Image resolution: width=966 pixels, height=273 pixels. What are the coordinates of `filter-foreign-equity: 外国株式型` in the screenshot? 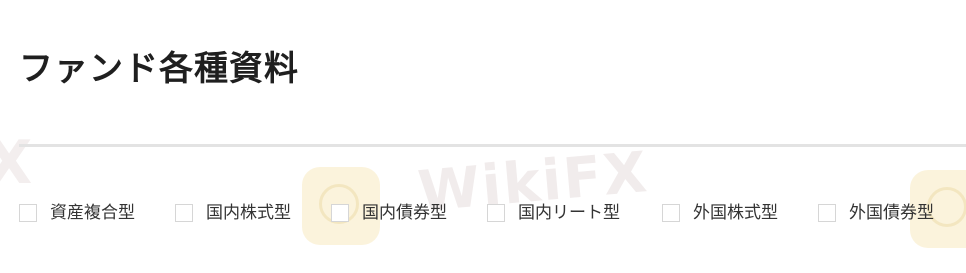 It's located at (720, 213).